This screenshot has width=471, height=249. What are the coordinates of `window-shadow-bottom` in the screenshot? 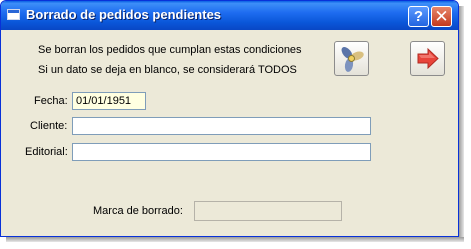 It's located at (235, 239).